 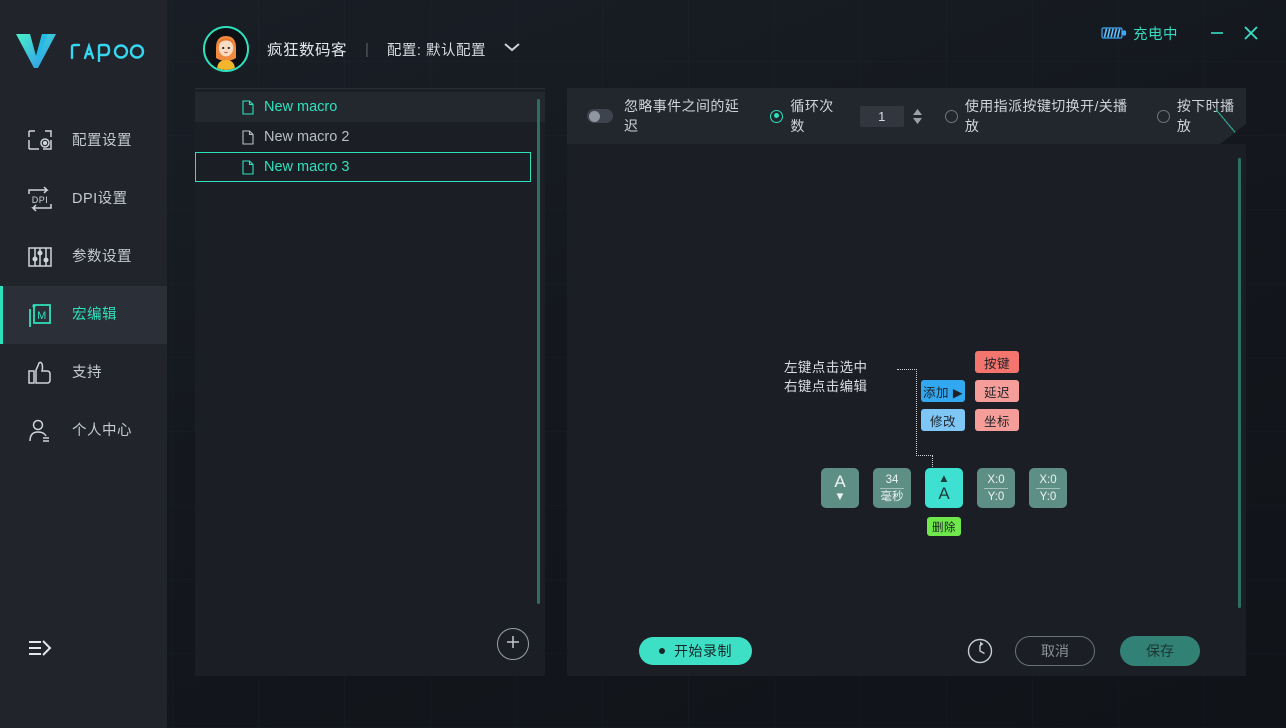 I want to click on context-key-button: 按键, so click(x=997, y=362).